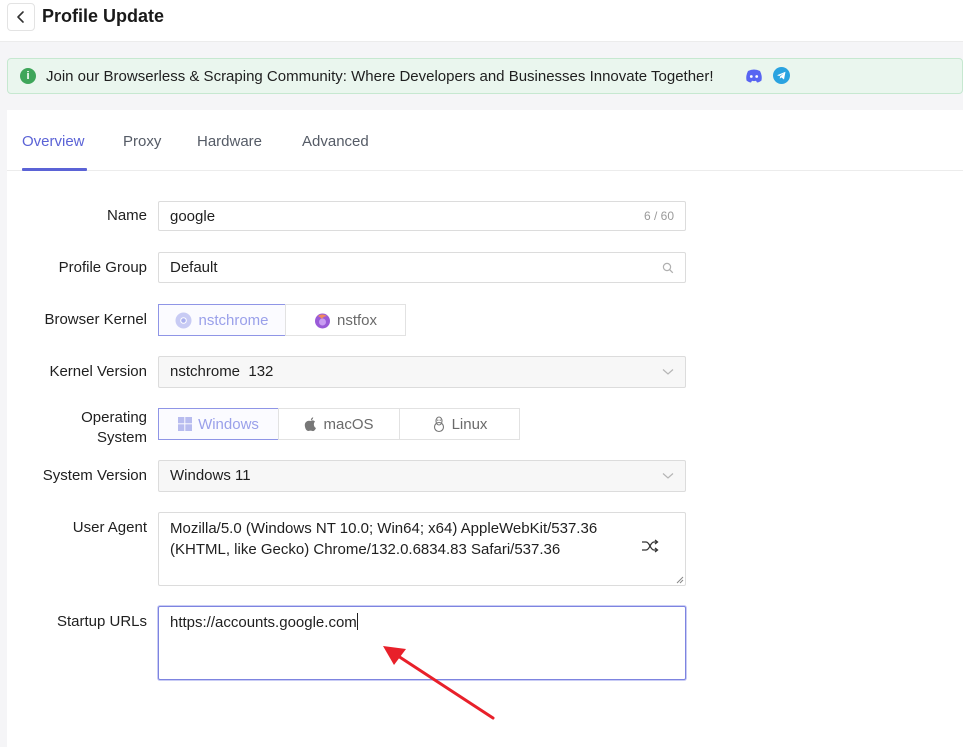 Image resolution: width=963 pixels, height=747 pixels. Describe the element at coordinates (422, 372) in the screenshot. I see `kernel-version-select: nstchrome 132` at that location.